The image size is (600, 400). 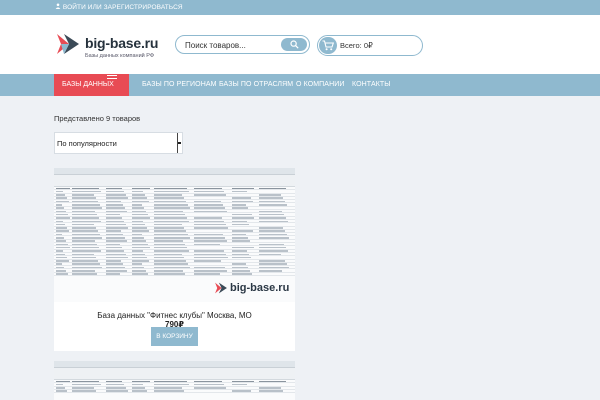 I want to click on cart-total: Всего: 0₽, so click(x=356, y=45).